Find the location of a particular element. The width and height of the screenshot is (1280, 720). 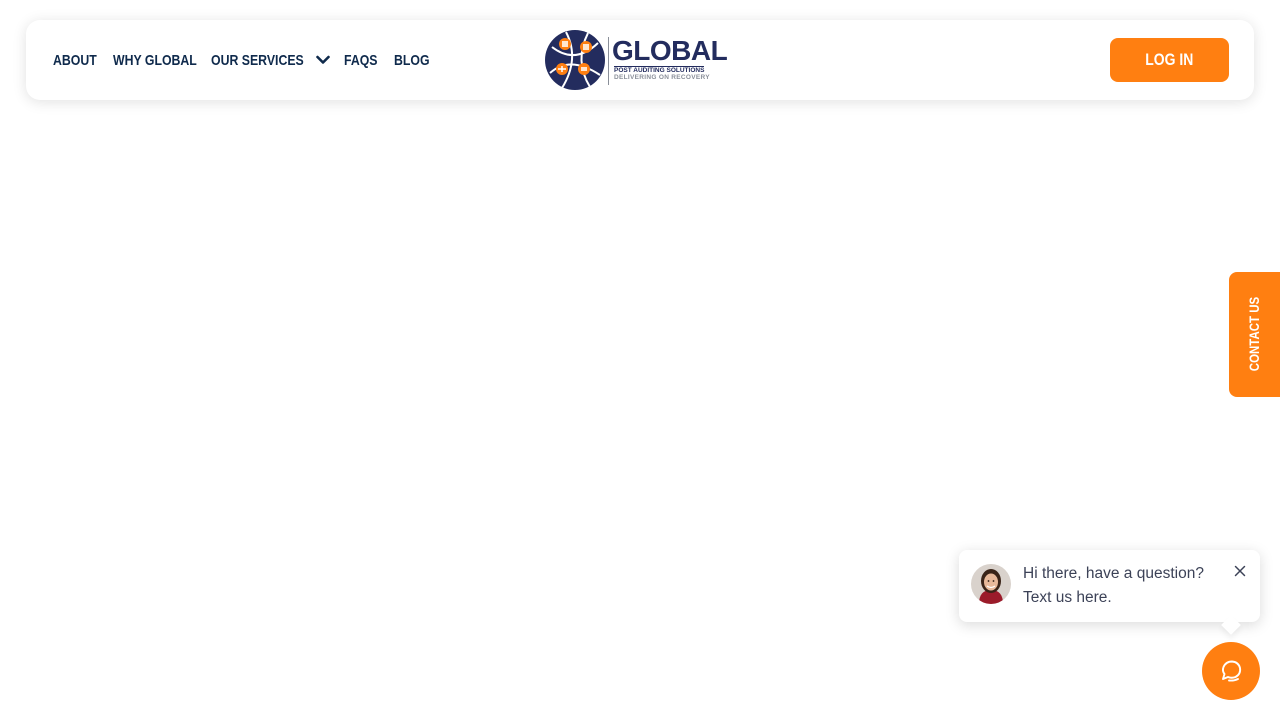

nav-item-faqs: FAQS is located at coordinates (364, 60).